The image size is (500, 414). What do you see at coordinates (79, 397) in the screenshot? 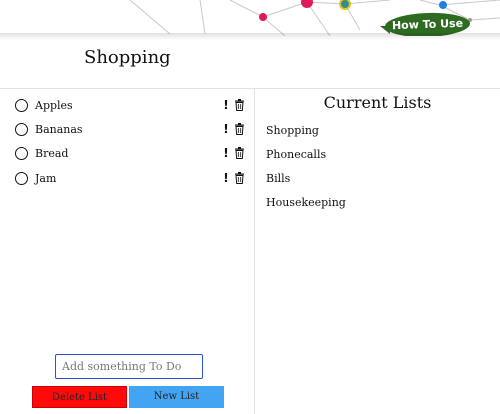
I see `delete-list-button: Delete List` at bounding box center [79, 397].